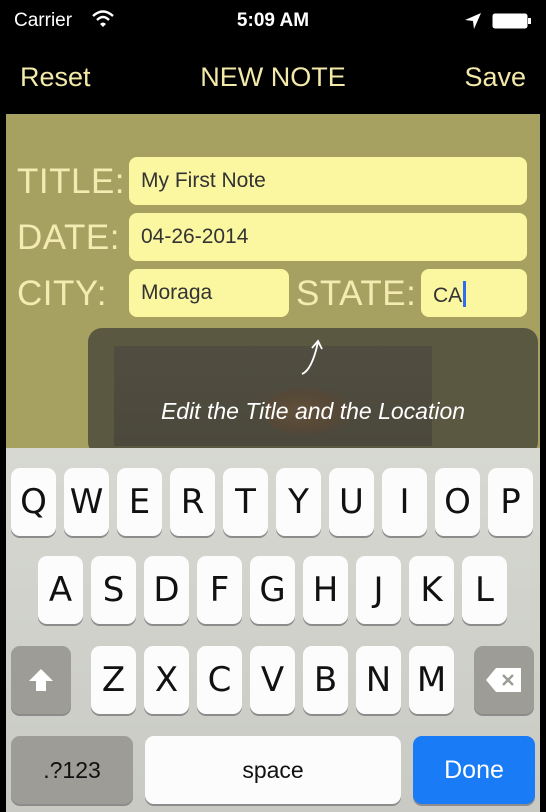 This screenshot has height=812, width=546. Describe the element at coordinates (431, 590) in the screenshot. I see `key-k: K` at that location.